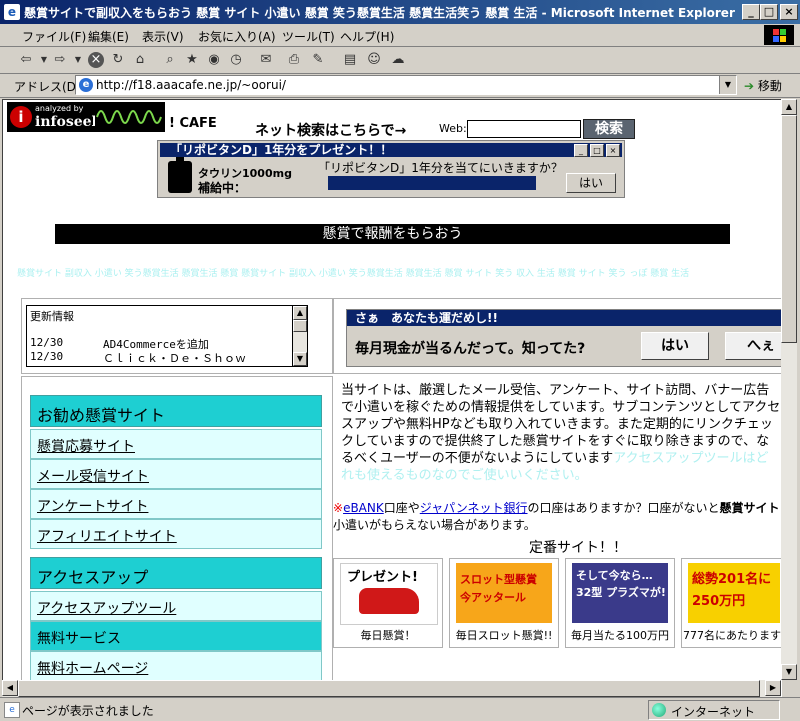  I want to click on popup-close-button: ×, so click(613, 150).